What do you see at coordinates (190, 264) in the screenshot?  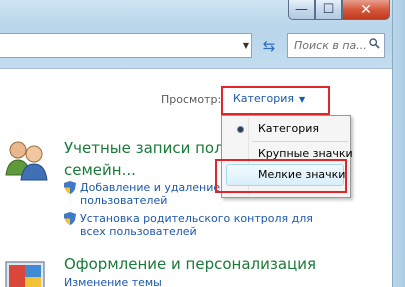 I see `category-appearance-title: Оформление и персонализация` at bounding box center [190, 264].